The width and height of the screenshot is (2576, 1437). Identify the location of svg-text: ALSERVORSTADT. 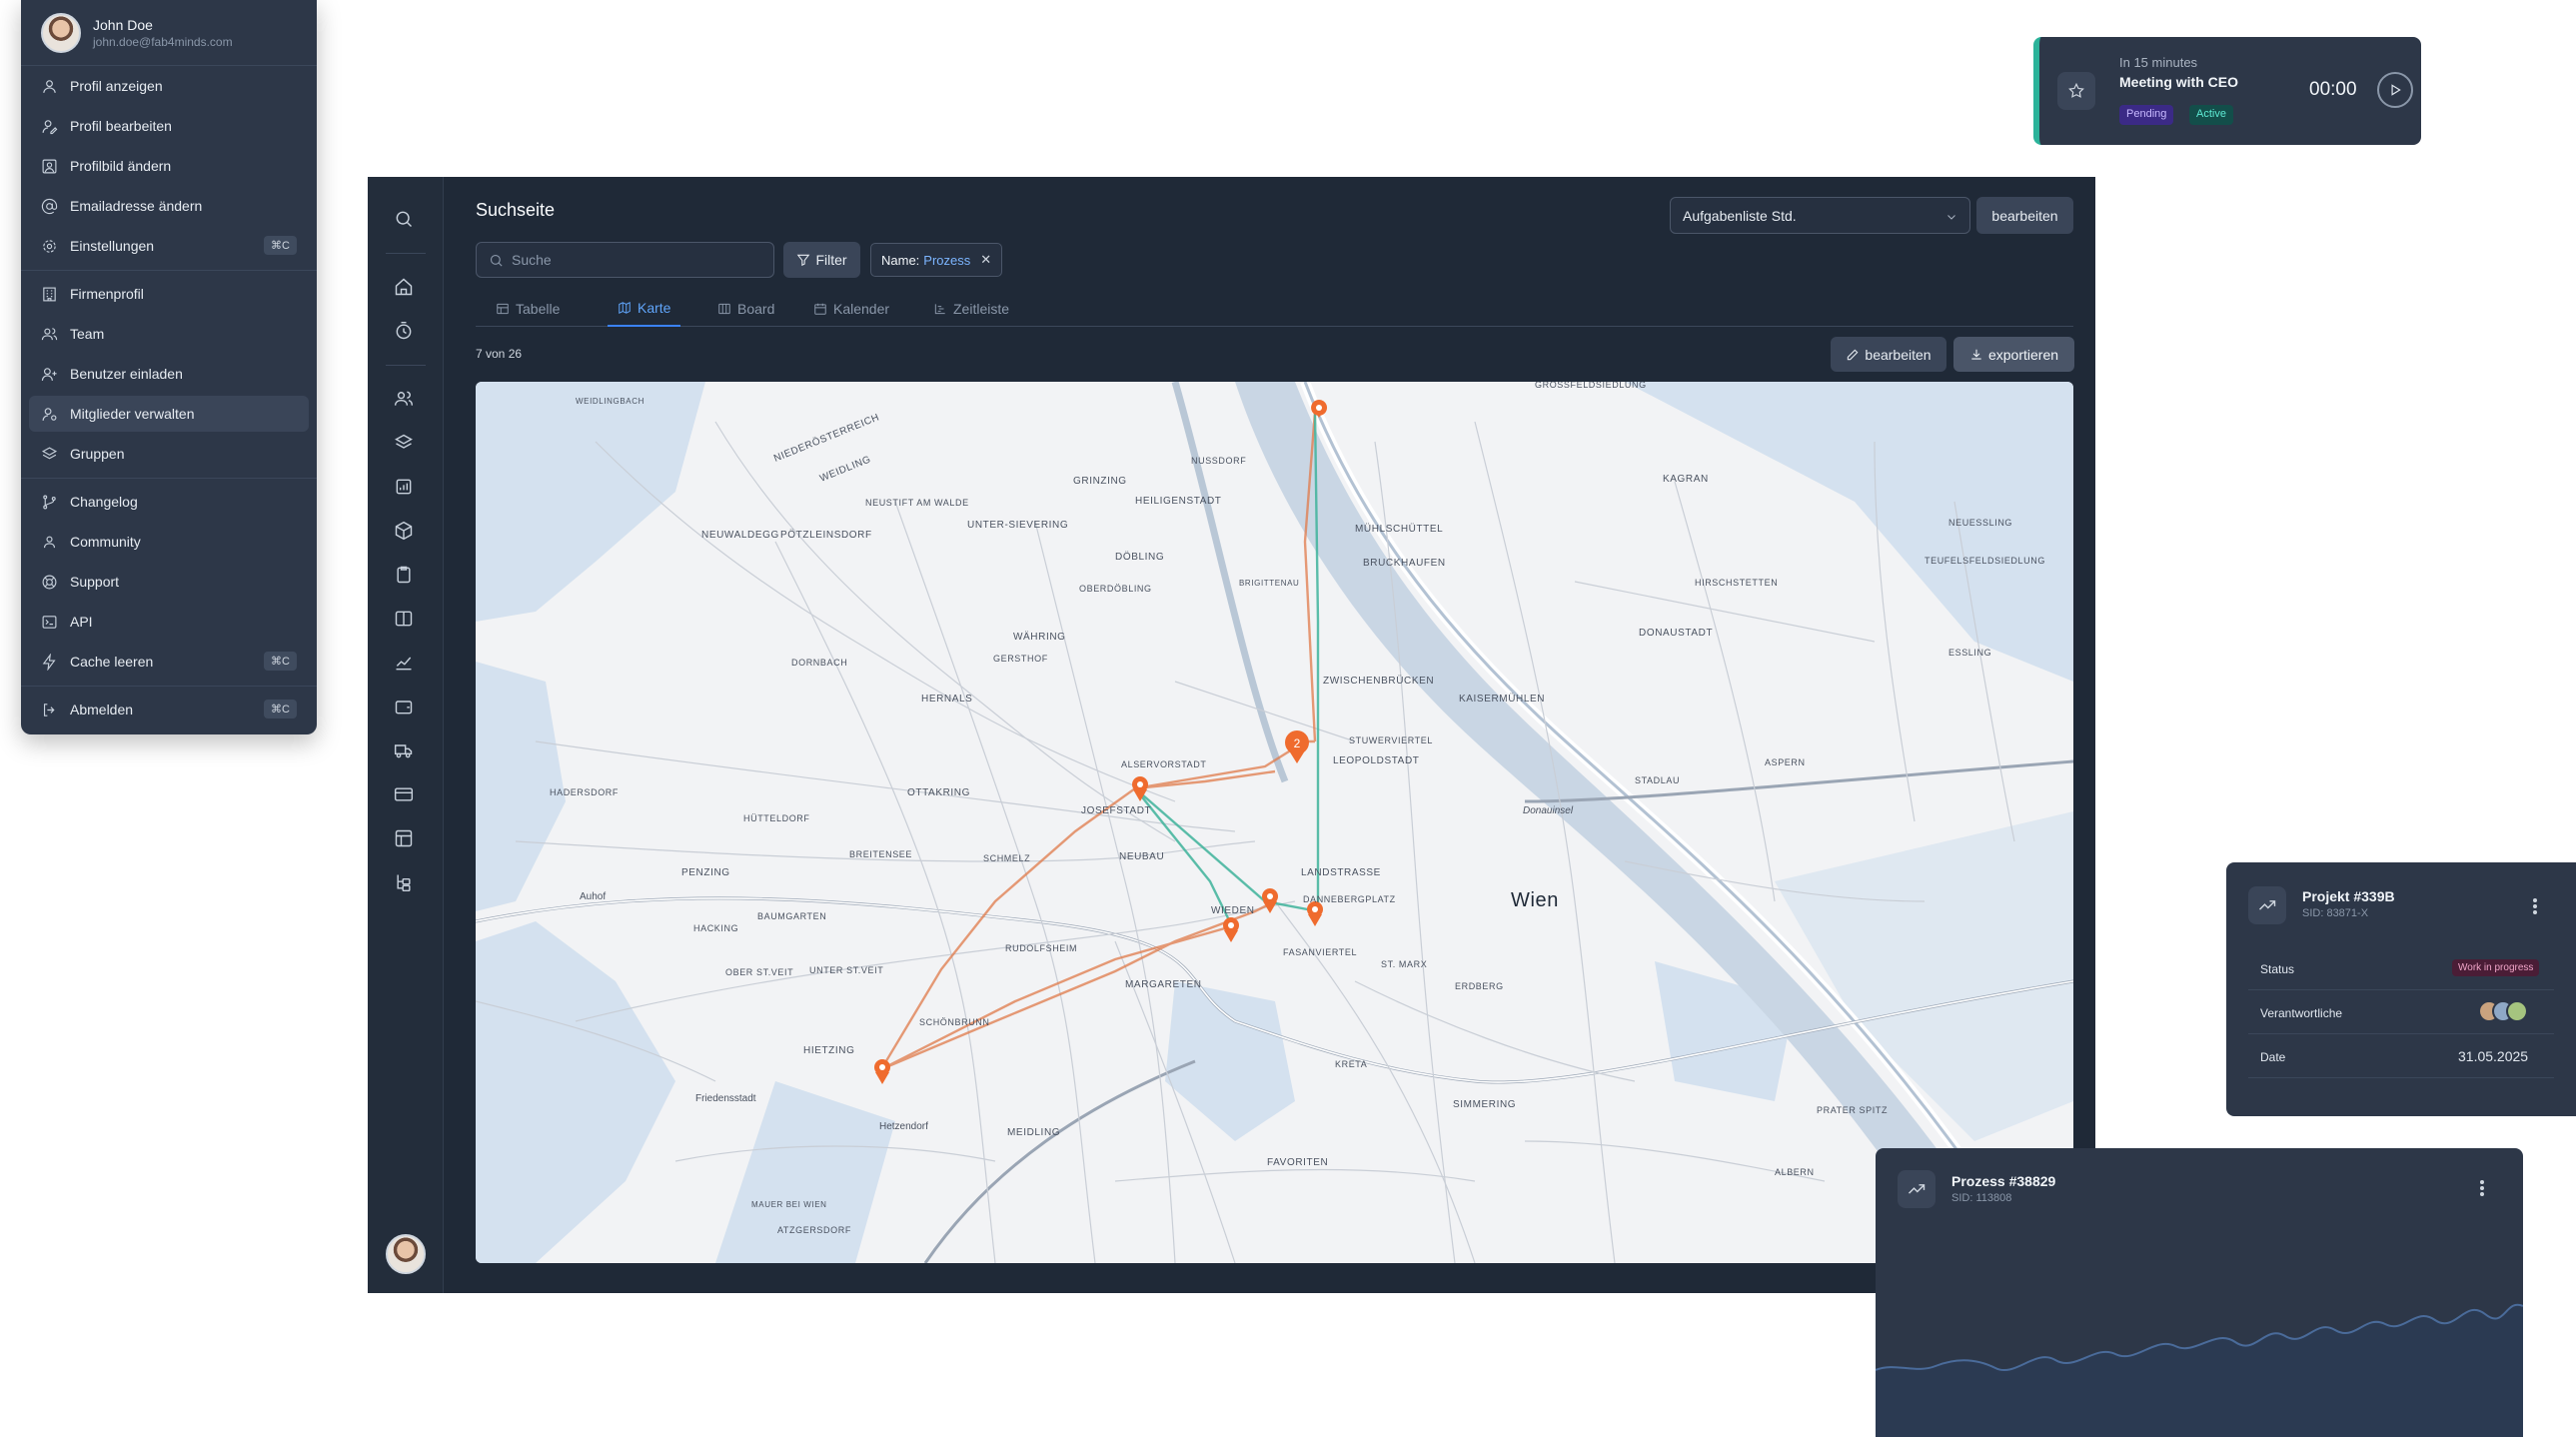
(1164, 764).